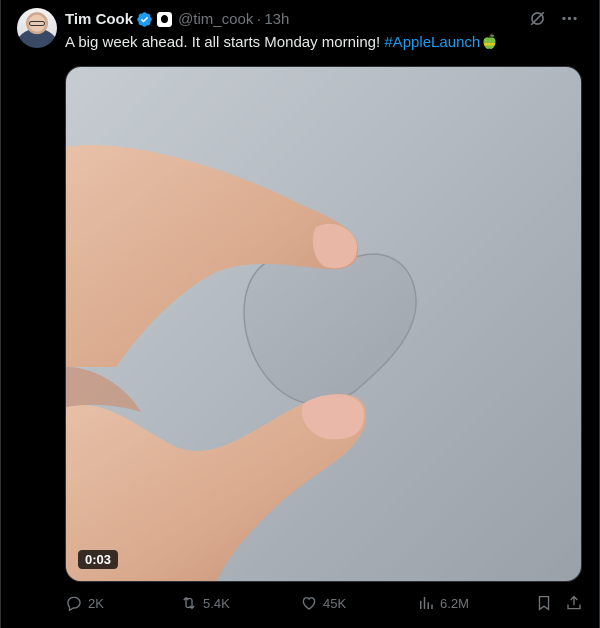 The width and height of the screenshot is (600, 628). I want to click on avatar-glasses, so click(37, 23).